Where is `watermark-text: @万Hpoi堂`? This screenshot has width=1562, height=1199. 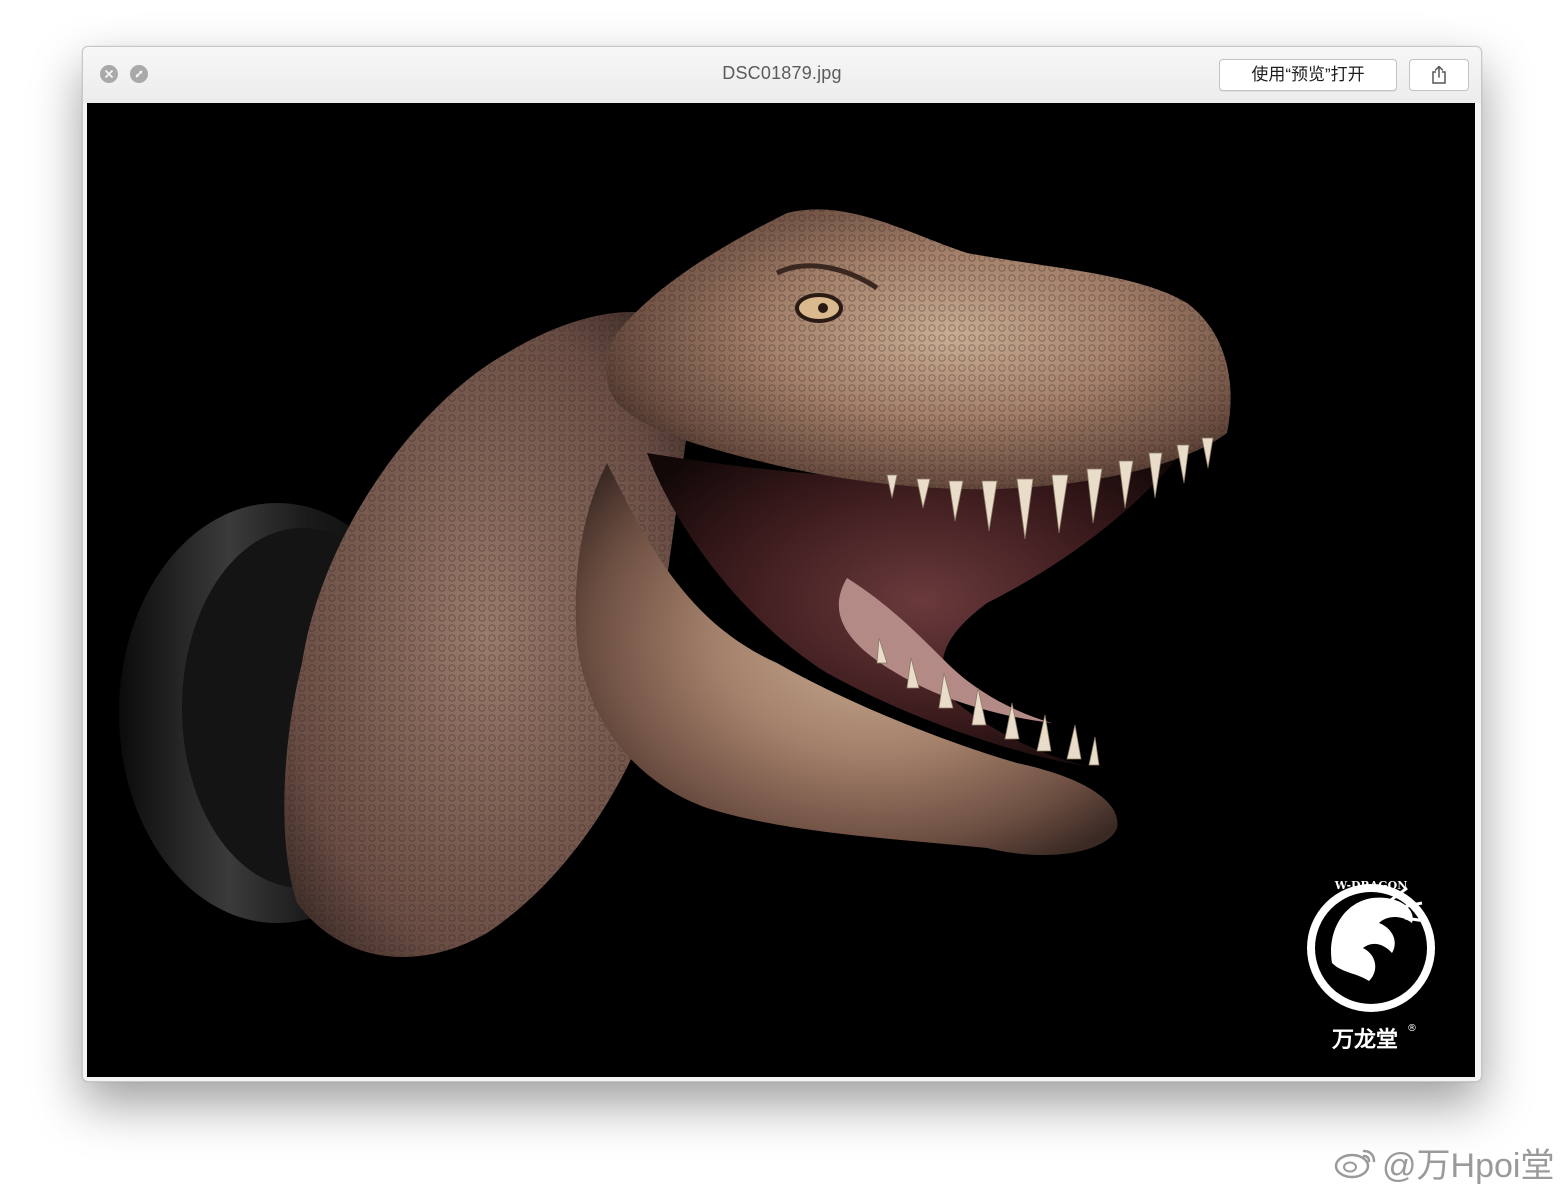 watermark-text: @万Hpoi堂 is located at coordinates (1468, 1165).